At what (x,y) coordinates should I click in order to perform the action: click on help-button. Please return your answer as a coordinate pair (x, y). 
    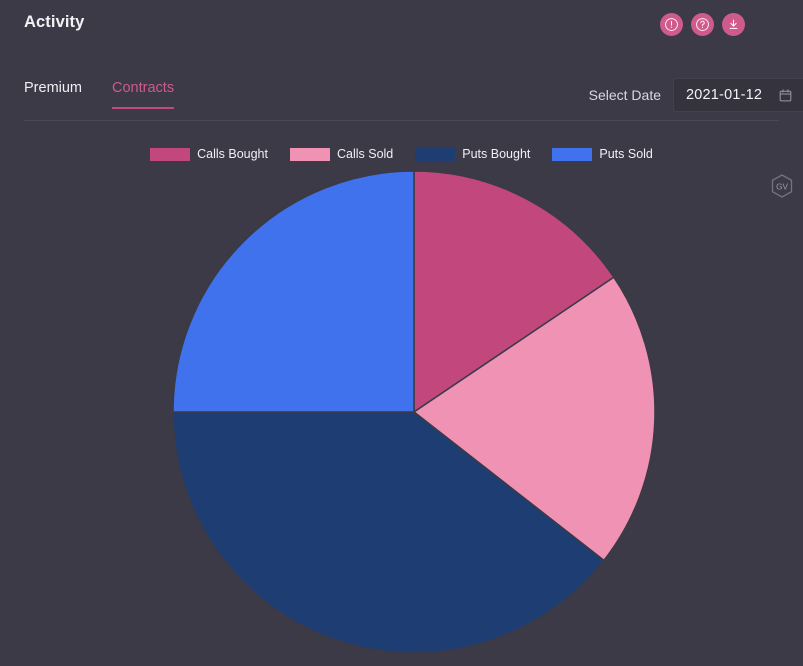
    Looking at the image, I should click on (702, 24).